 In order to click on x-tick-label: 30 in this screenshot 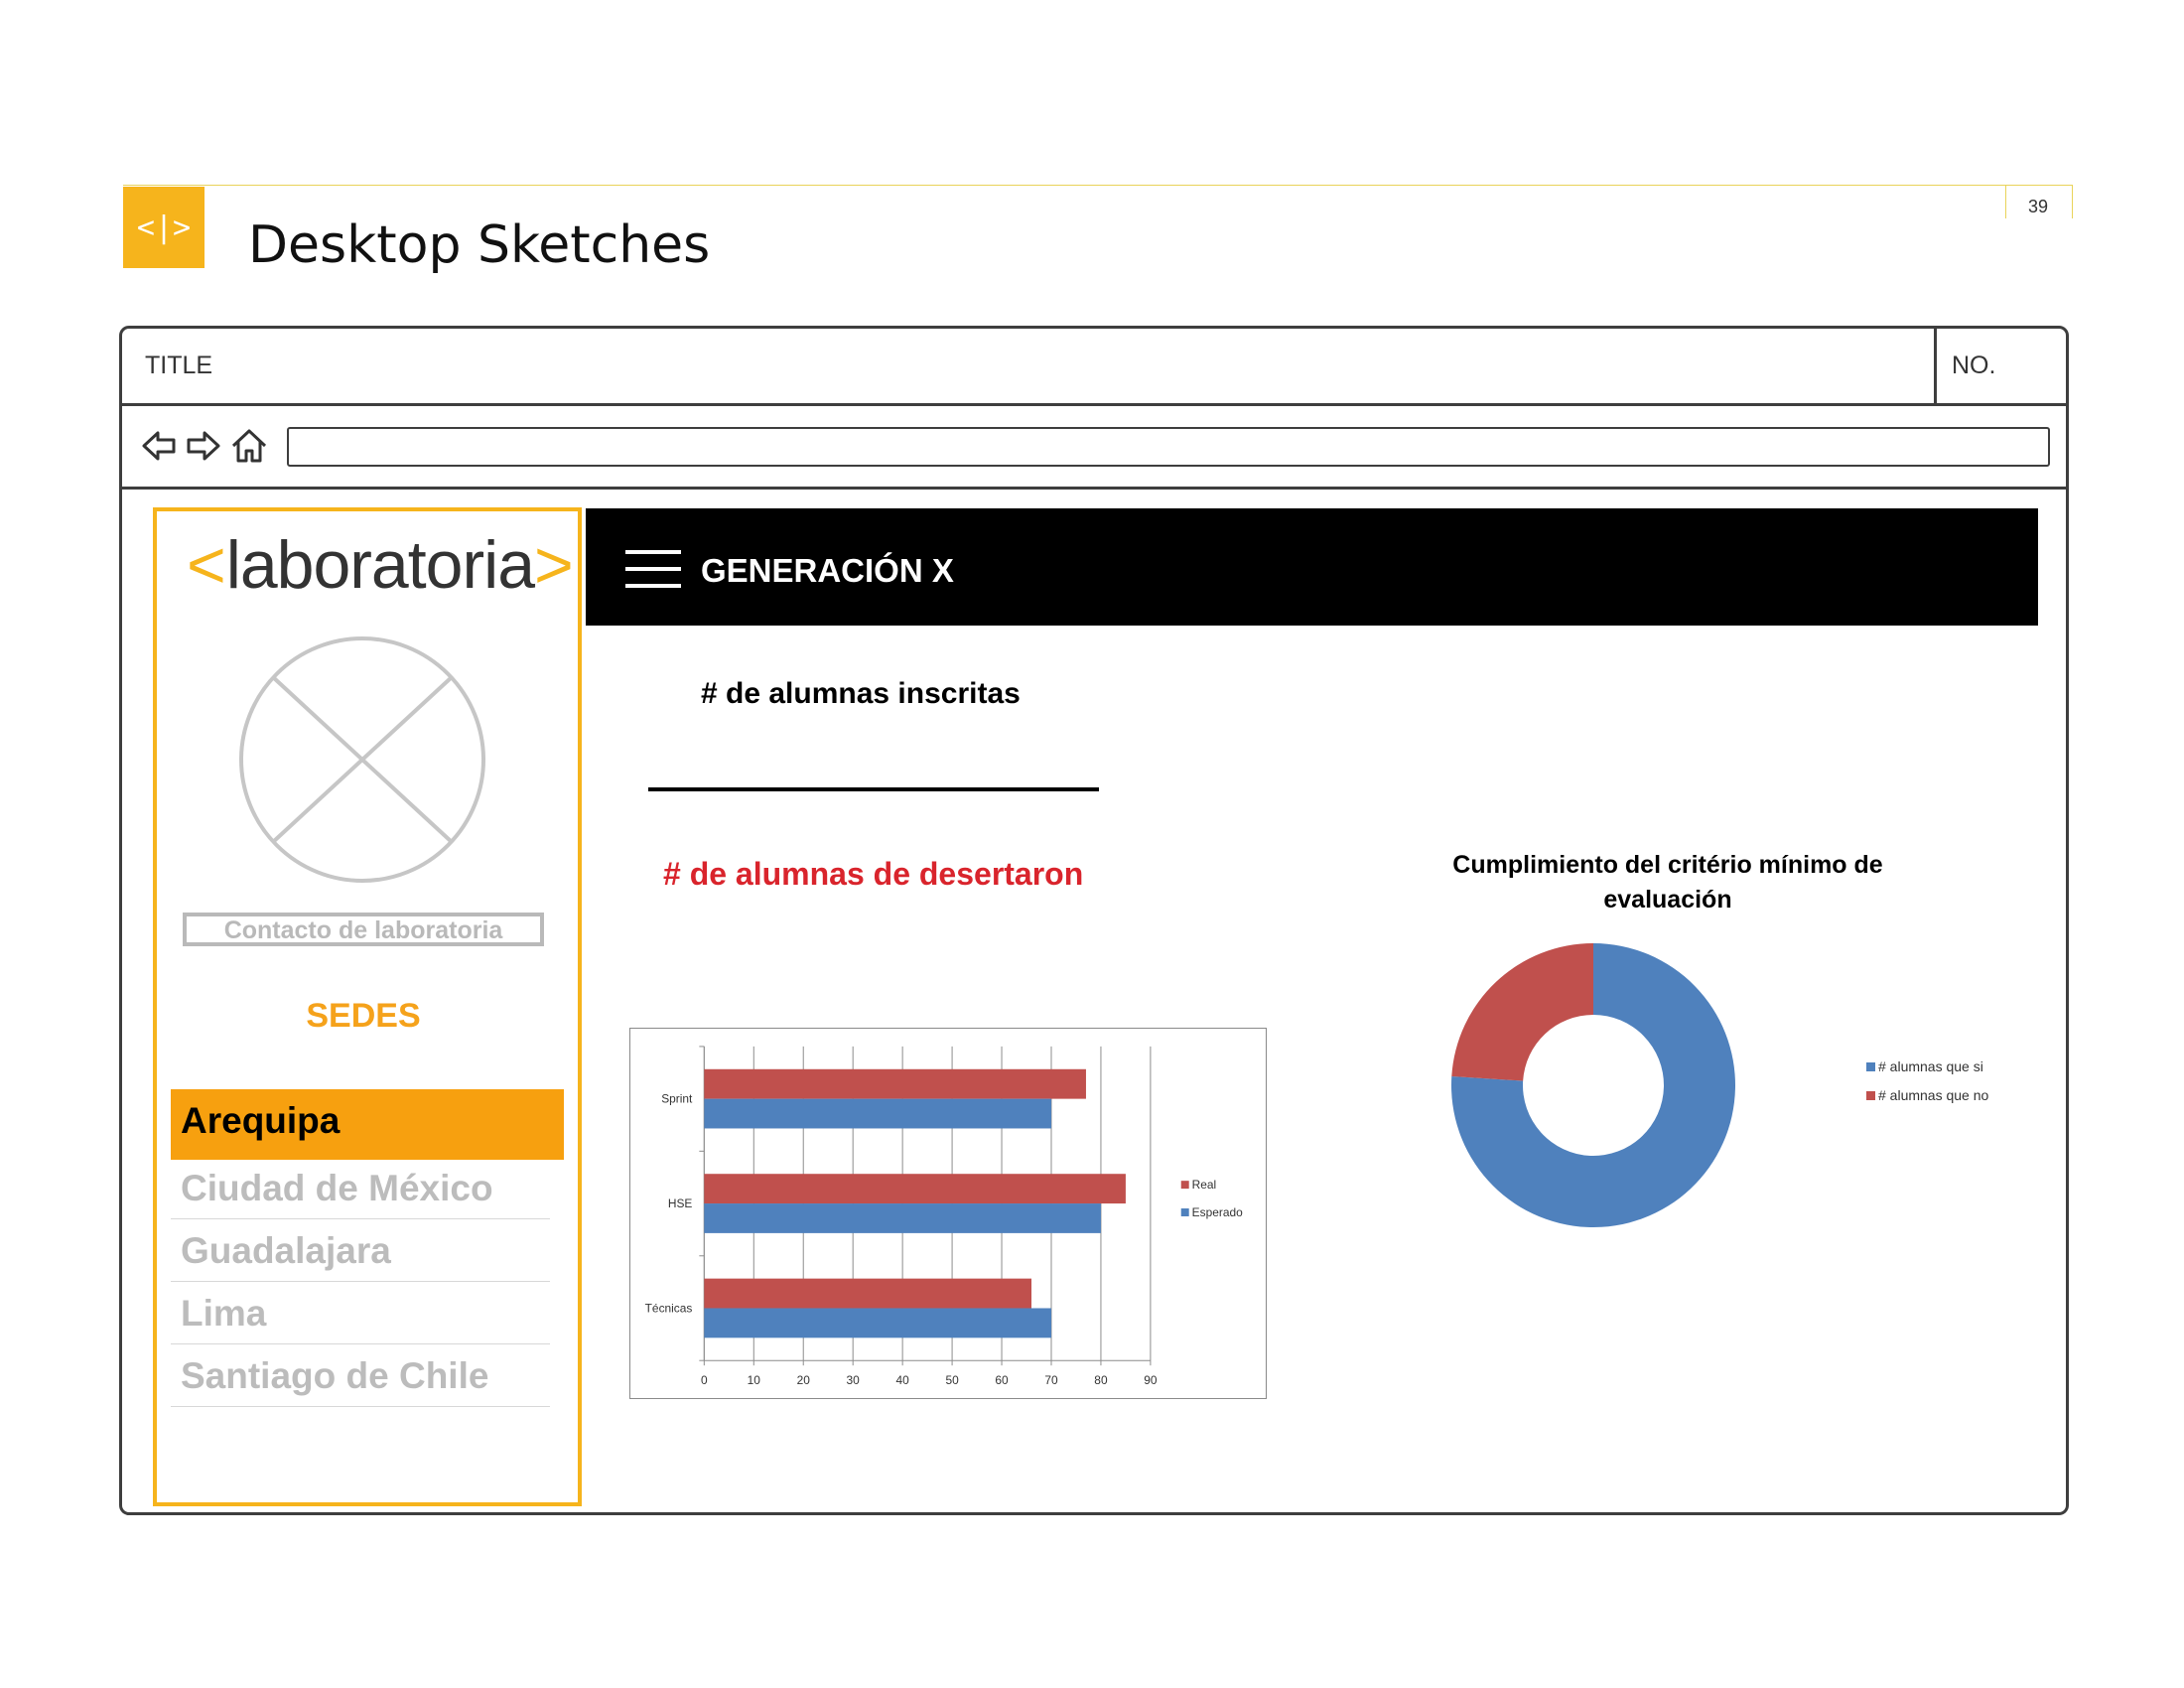, I will do `click(854, 1380)`.